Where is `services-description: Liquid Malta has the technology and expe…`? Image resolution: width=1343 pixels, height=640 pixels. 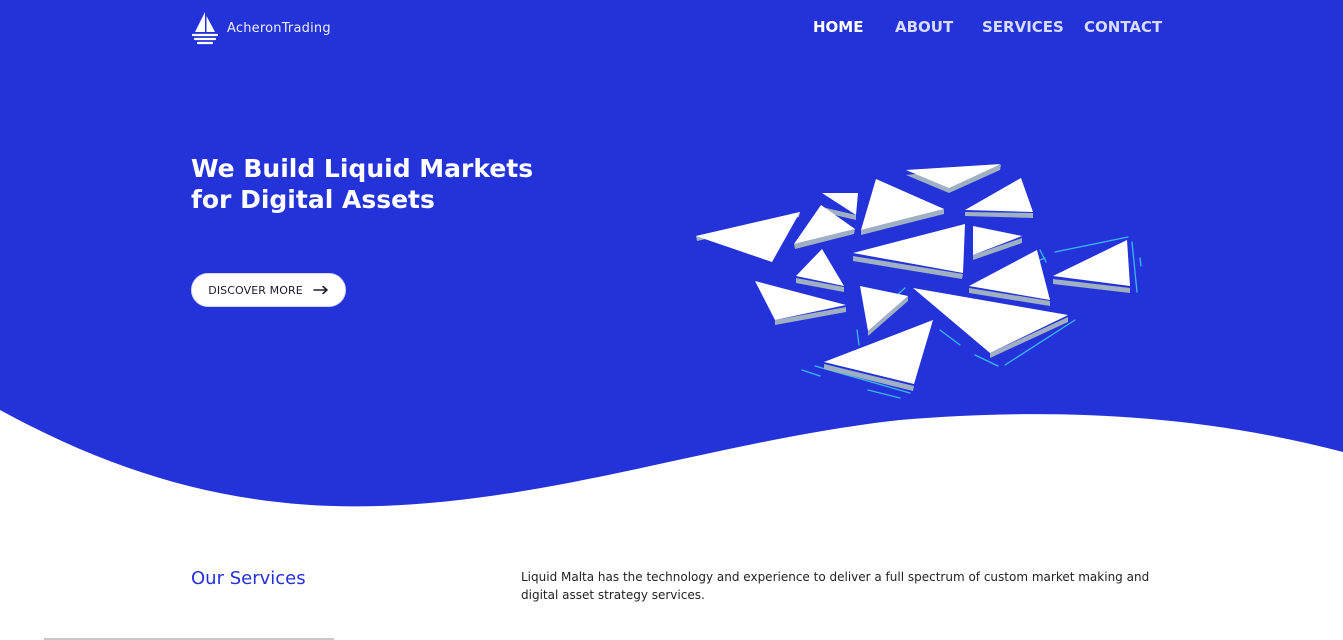
services-description: Liquid Malta has the technology and expe… is located at coordinates (835, 586).